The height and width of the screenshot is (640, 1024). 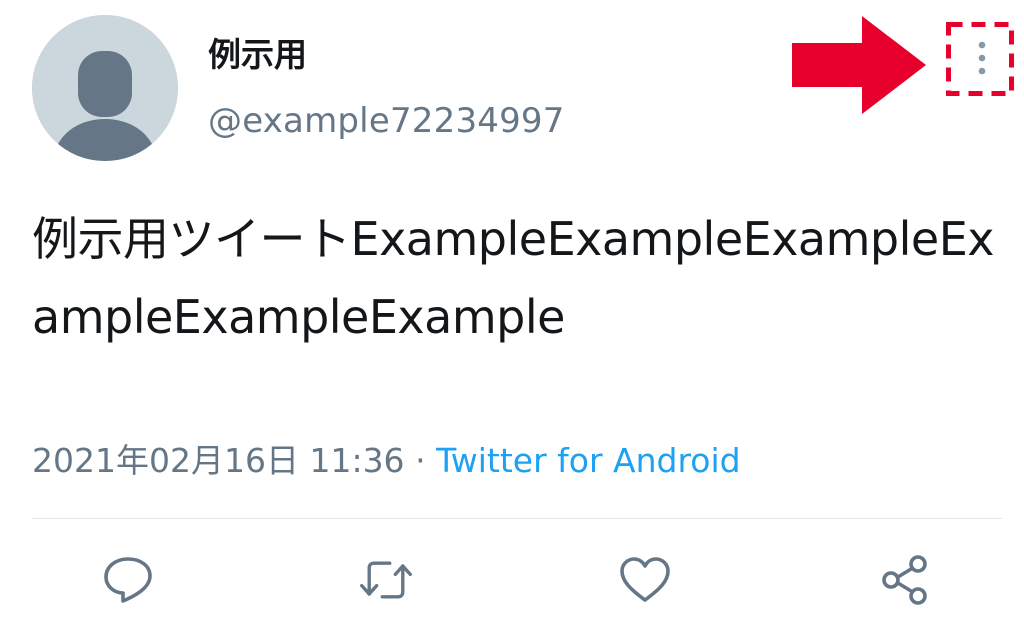 I want to click on share-button, so click(x=905, y=580).